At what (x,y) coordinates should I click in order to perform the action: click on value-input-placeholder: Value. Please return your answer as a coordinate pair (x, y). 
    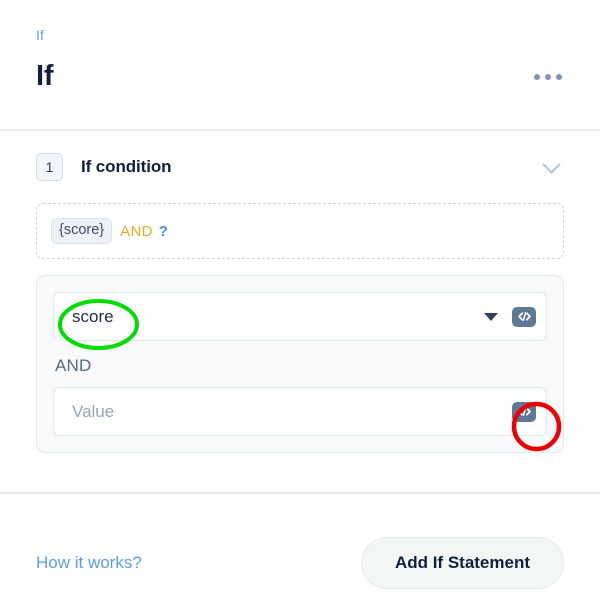
    Looking at the image, I should click on (93, 411).